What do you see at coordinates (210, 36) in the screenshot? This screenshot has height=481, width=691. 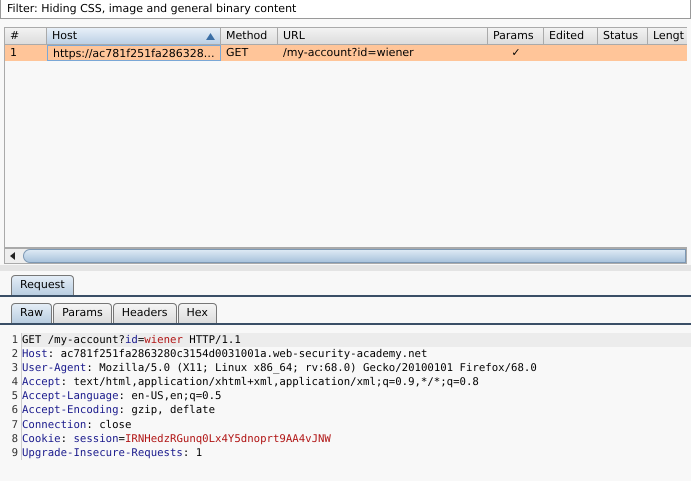 I see `sort-ascending-icon` at bounding box center [210, 36].